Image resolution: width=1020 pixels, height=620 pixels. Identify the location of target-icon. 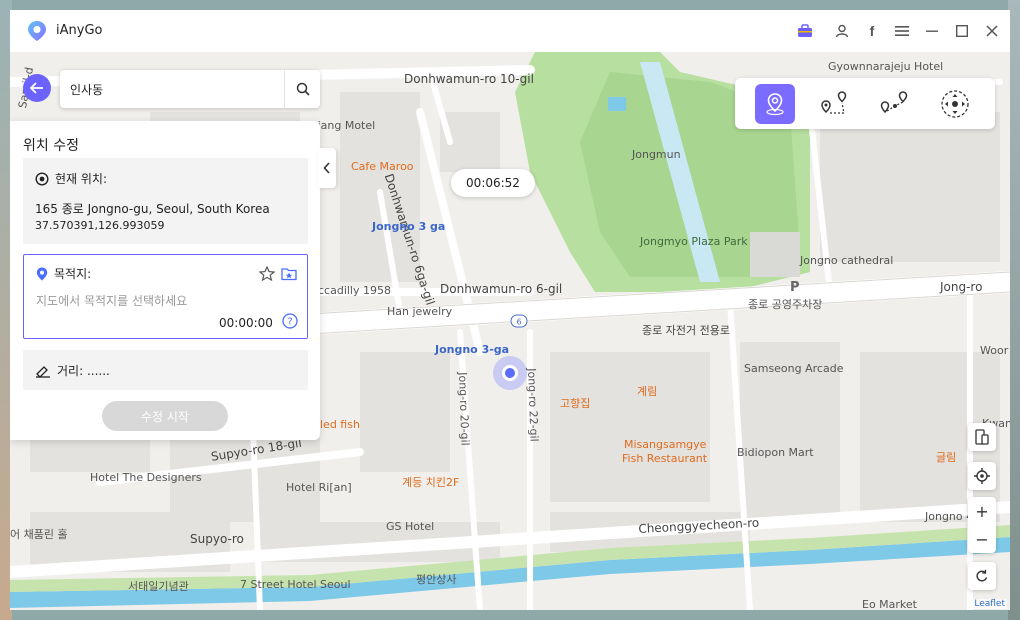
(42, 178).